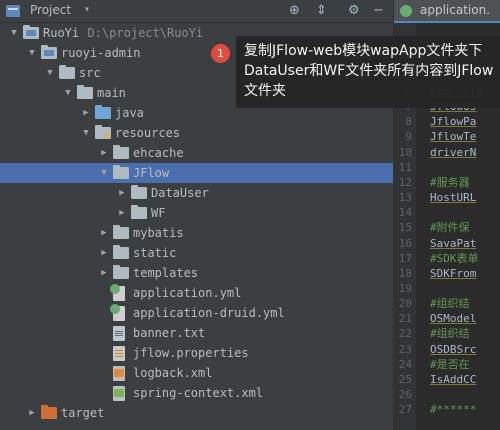  I want to click on xml-file-icon, so click(119, 373).